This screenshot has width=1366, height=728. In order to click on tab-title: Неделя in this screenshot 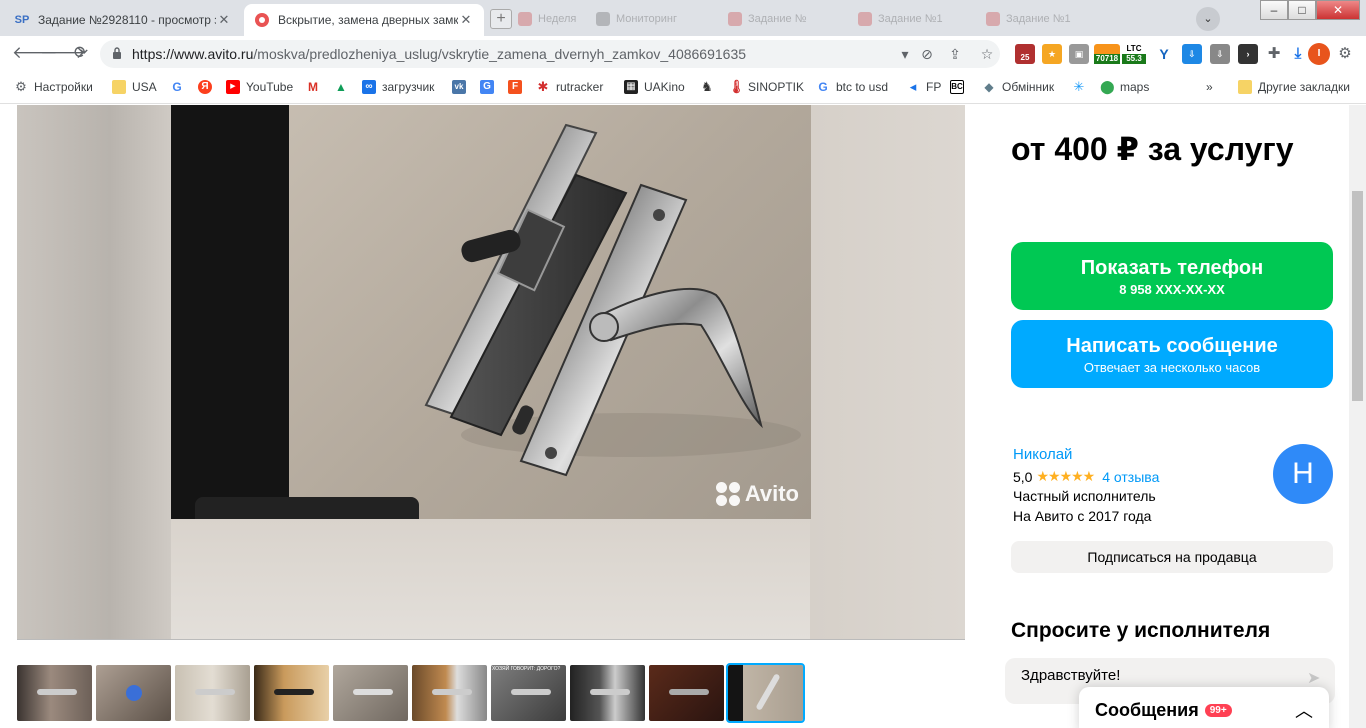, I will do `click(557, 19)`.